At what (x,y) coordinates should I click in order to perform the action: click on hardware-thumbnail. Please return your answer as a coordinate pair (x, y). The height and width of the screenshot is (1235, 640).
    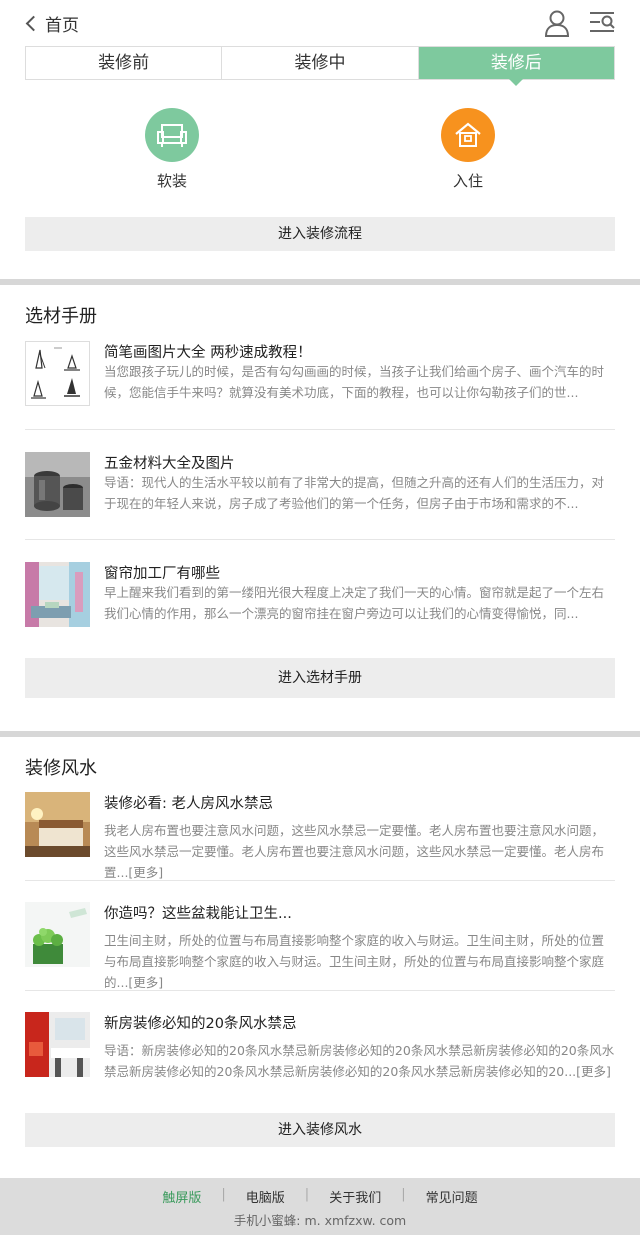
    Looking at the image, I should click on (57, 484).